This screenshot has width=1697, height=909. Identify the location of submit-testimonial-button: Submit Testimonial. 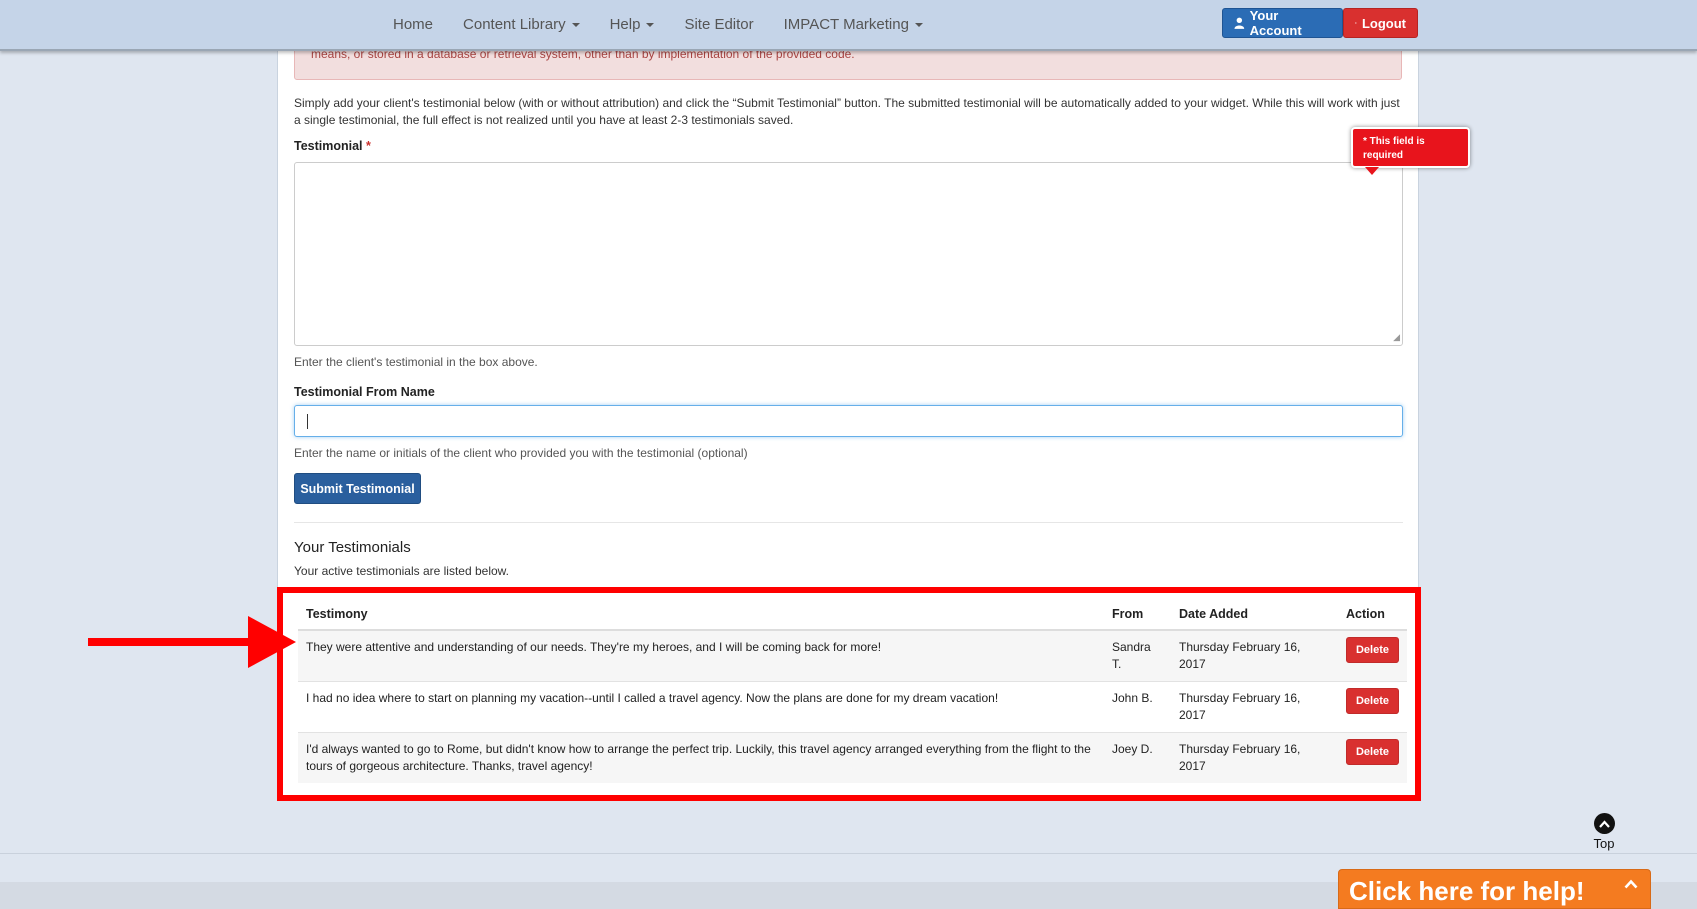
(357, 488).